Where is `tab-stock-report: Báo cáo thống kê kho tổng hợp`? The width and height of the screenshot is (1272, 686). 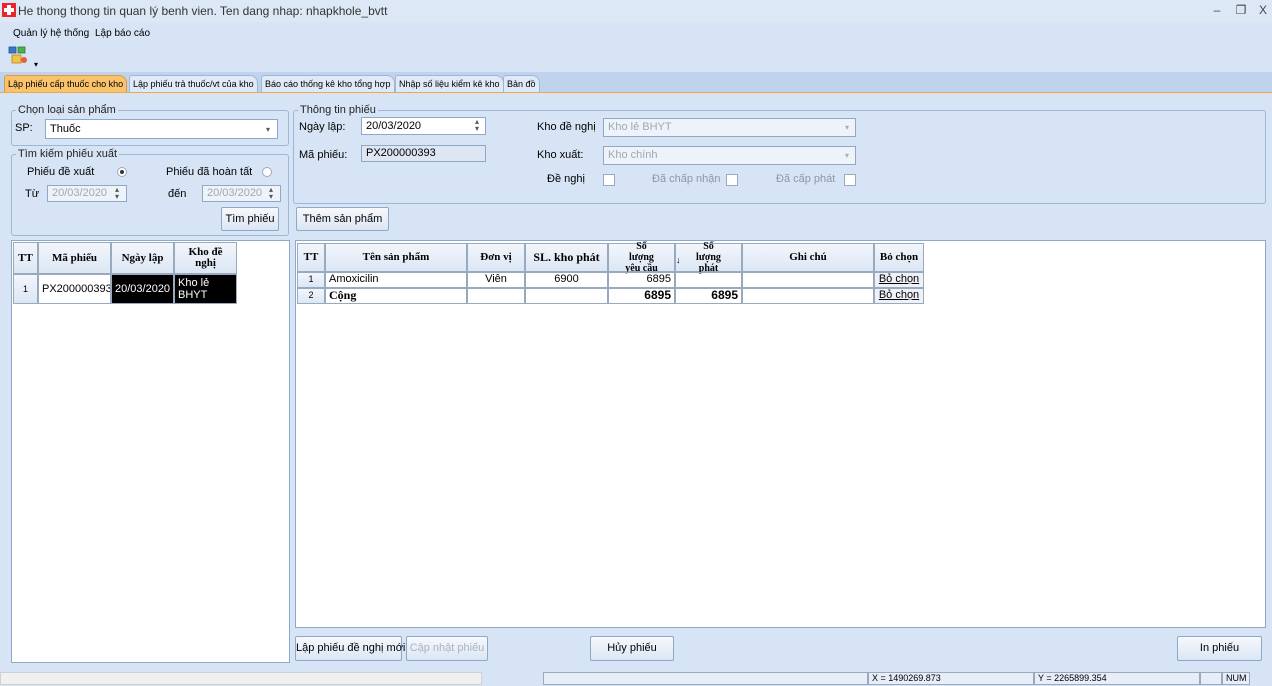
tab-stock-report: Báo cáo thống kê kho tổng hợp is located at coordinates (328, 83).